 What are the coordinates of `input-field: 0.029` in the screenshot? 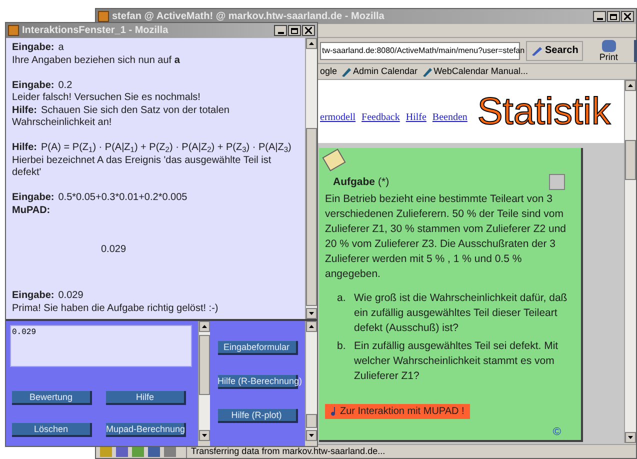 It's located at (101, 346).